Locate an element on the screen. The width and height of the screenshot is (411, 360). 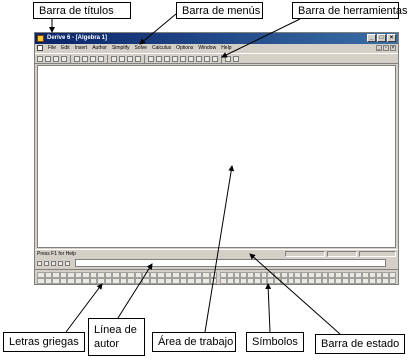
arrow-greek-letters is located at coordinates (84, 308).